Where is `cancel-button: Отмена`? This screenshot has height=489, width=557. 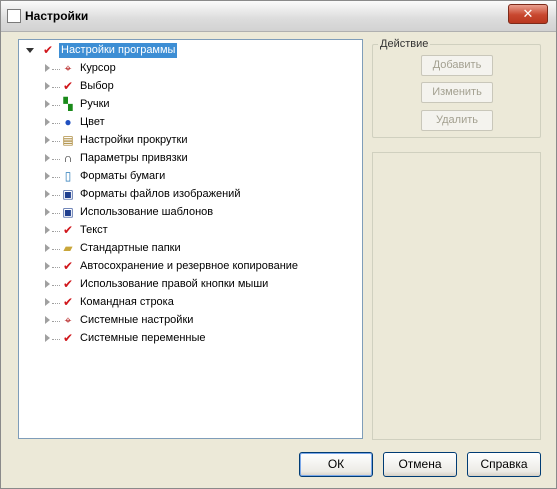
cancel-button: Отмена is located at coordinates (420, 464).